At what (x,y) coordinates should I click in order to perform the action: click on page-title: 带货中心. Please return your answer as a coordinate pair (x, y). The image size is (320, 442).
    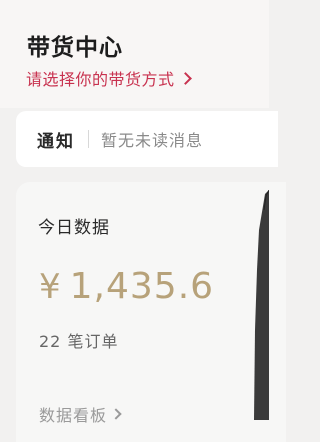
    Looking at the image, I should click on (75, 48).